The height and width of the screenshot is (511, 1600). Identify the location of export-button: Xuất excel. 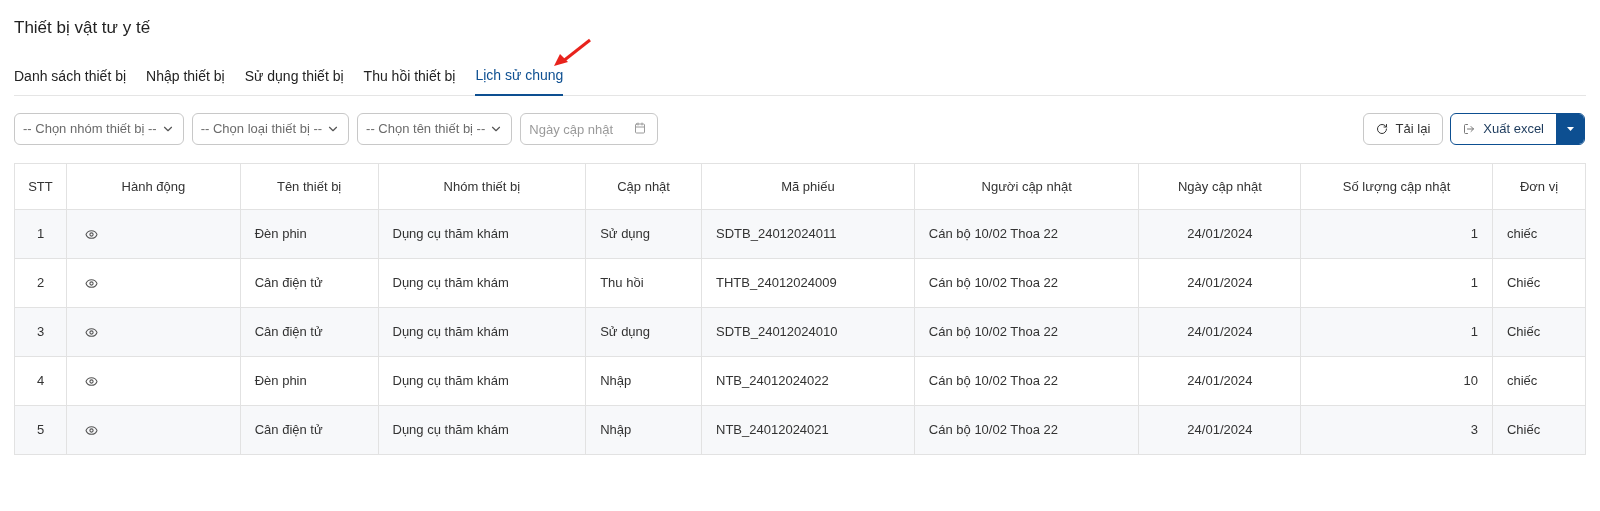
(1517, 129).